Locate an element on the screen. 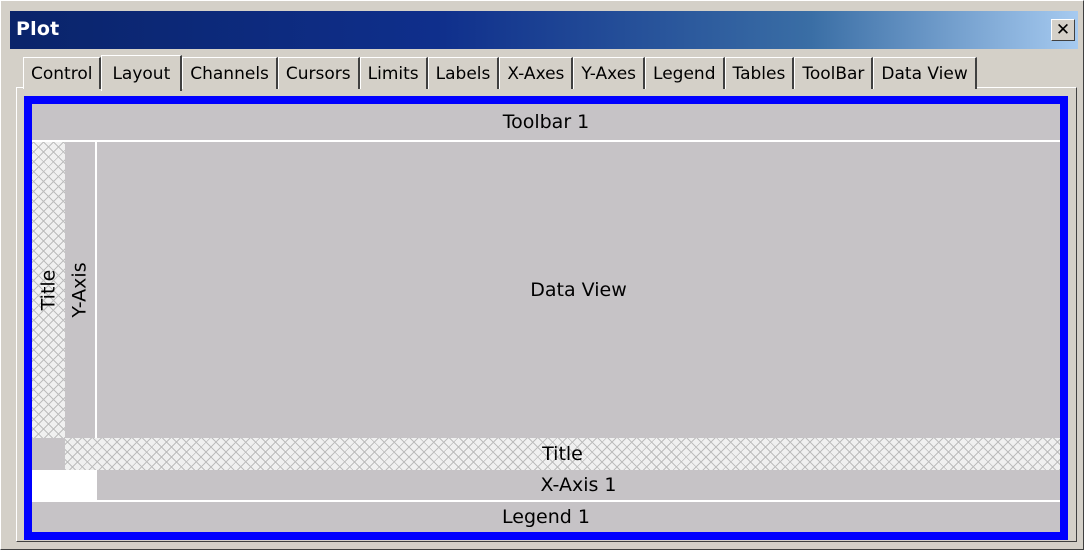 The image size is (1084, 550). tab-label: ToolBar is located at coordinates (833, 73).